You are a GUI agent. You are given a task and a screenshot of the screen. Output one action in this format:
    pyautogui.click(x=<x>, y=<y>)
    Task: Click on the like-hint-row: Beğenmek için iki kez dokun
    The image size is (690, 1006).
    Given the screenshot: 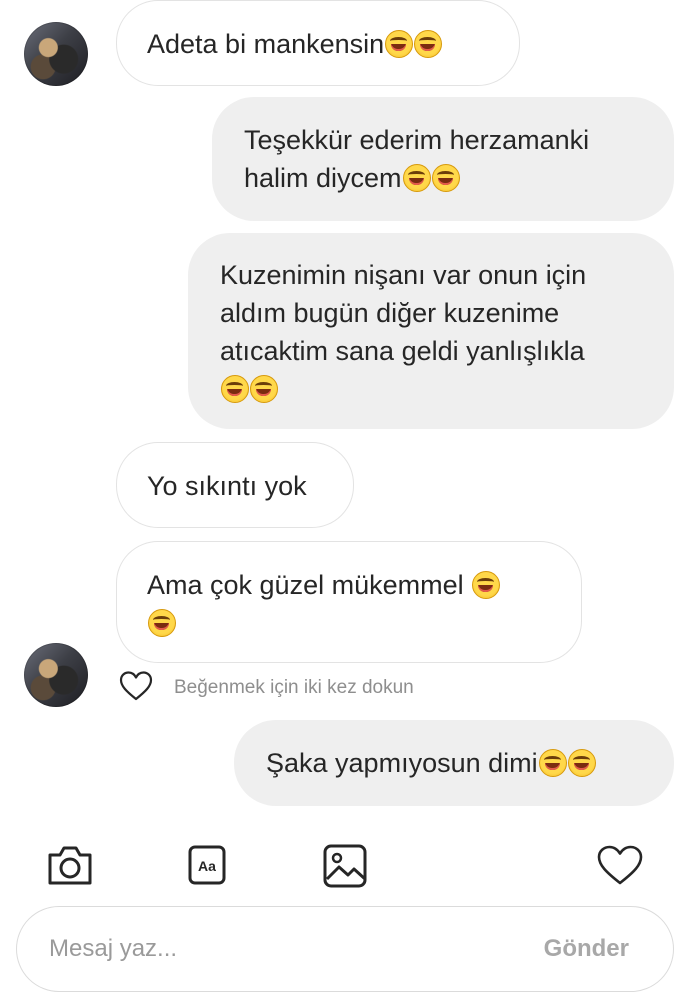 What is the action you would take?
    pyautogui.click(x=266, y=688)
    